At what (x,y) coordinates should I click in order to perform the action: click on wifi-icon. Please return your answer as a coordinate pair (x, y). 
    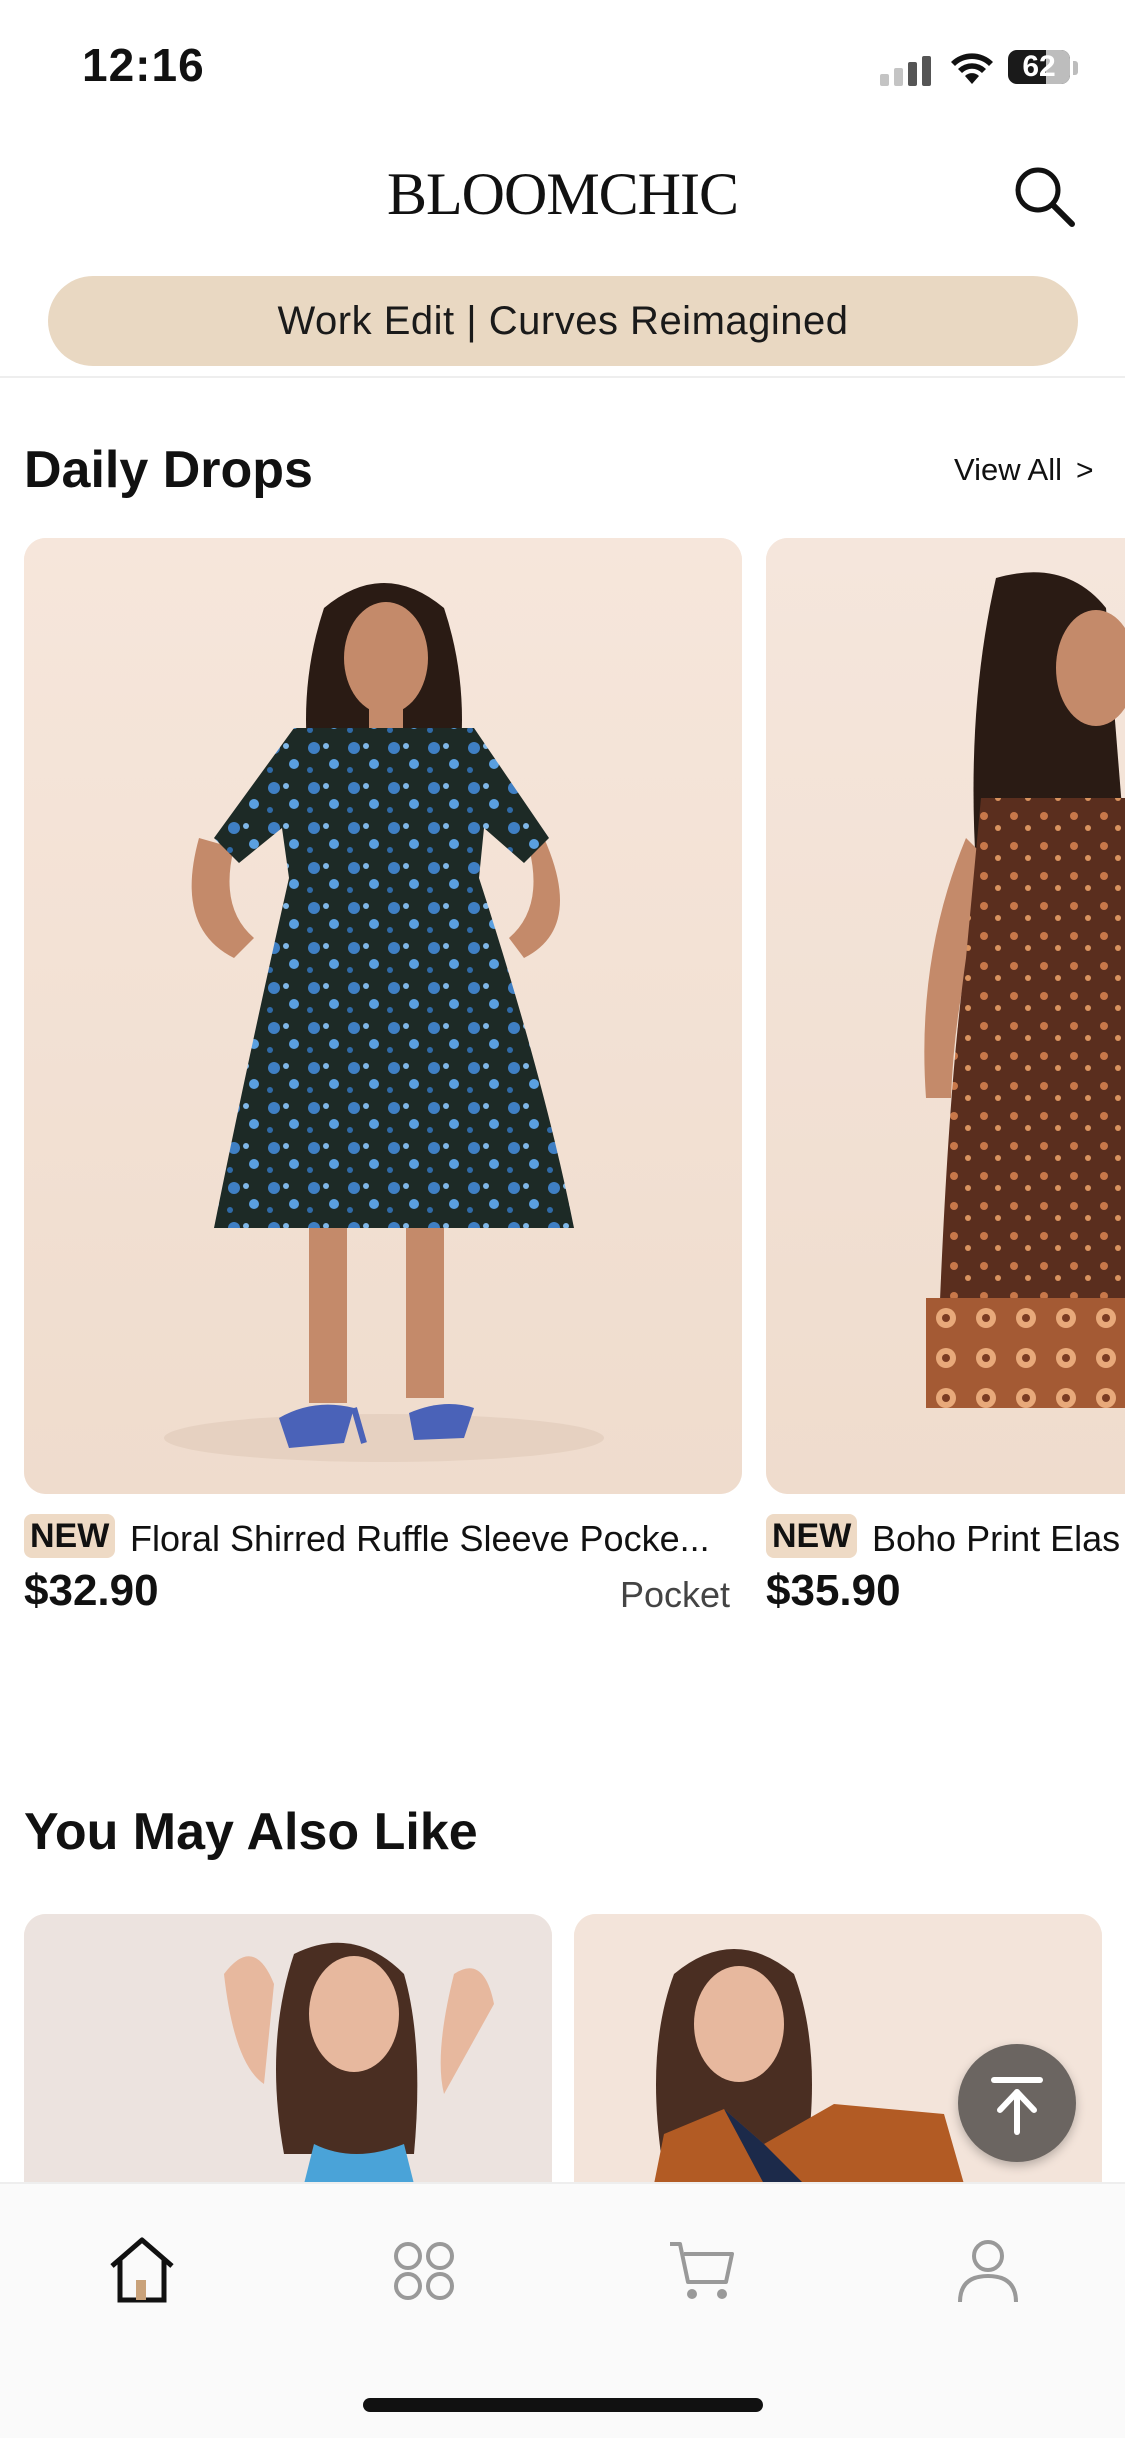
    Looking at the image, I should click on (972, 68).